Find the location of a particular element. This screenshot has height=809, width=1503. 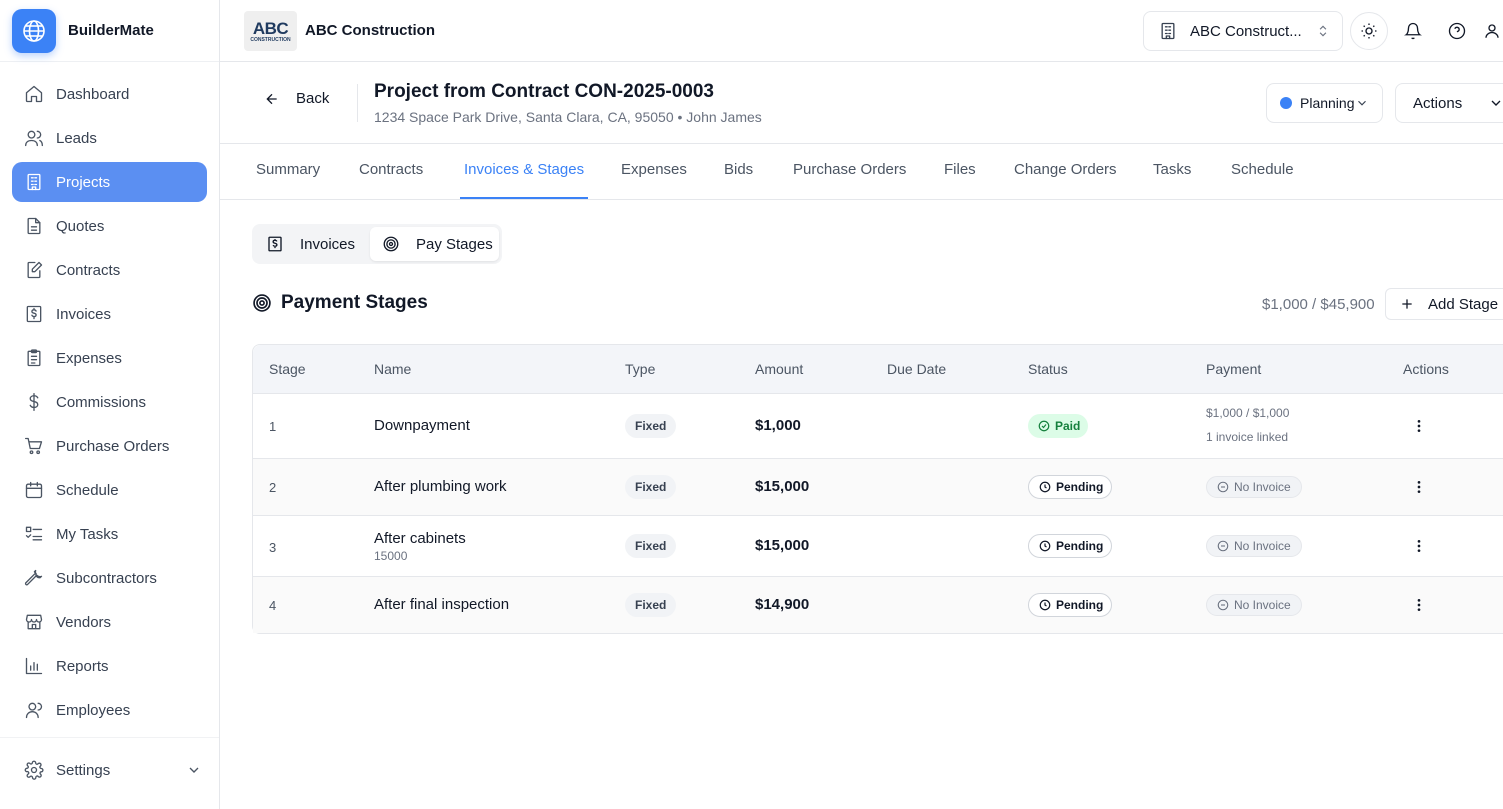

sidebar-item-label: Expenses is located at coordinates (89, 358).